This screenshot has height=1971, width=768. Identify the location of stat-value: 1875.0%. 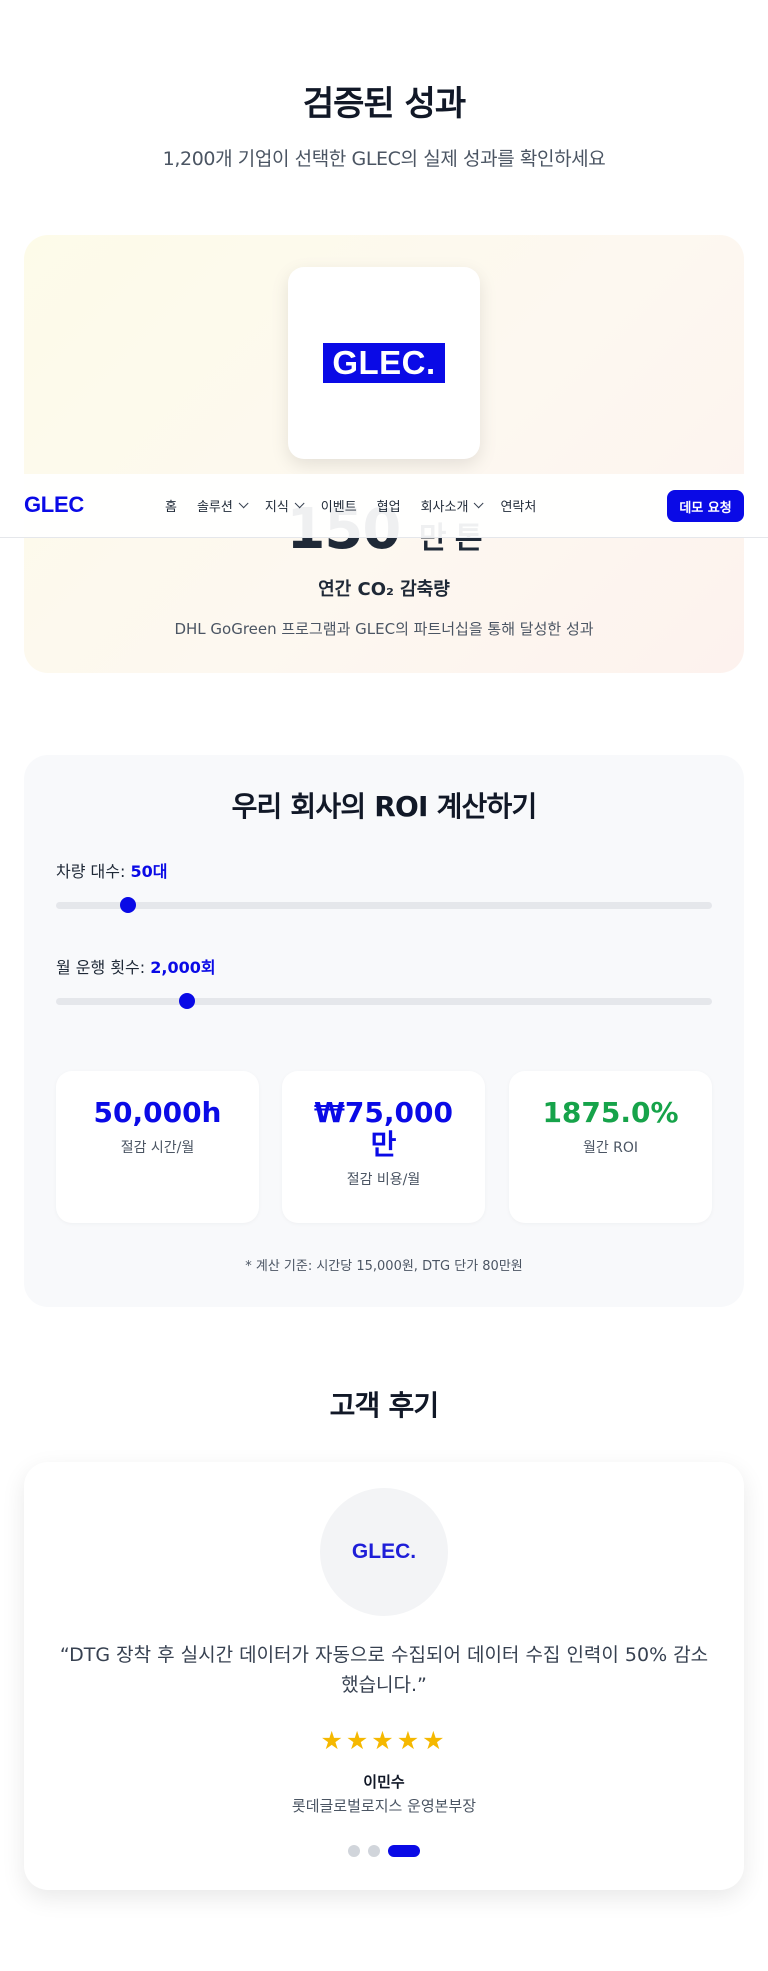
(610, 1112).